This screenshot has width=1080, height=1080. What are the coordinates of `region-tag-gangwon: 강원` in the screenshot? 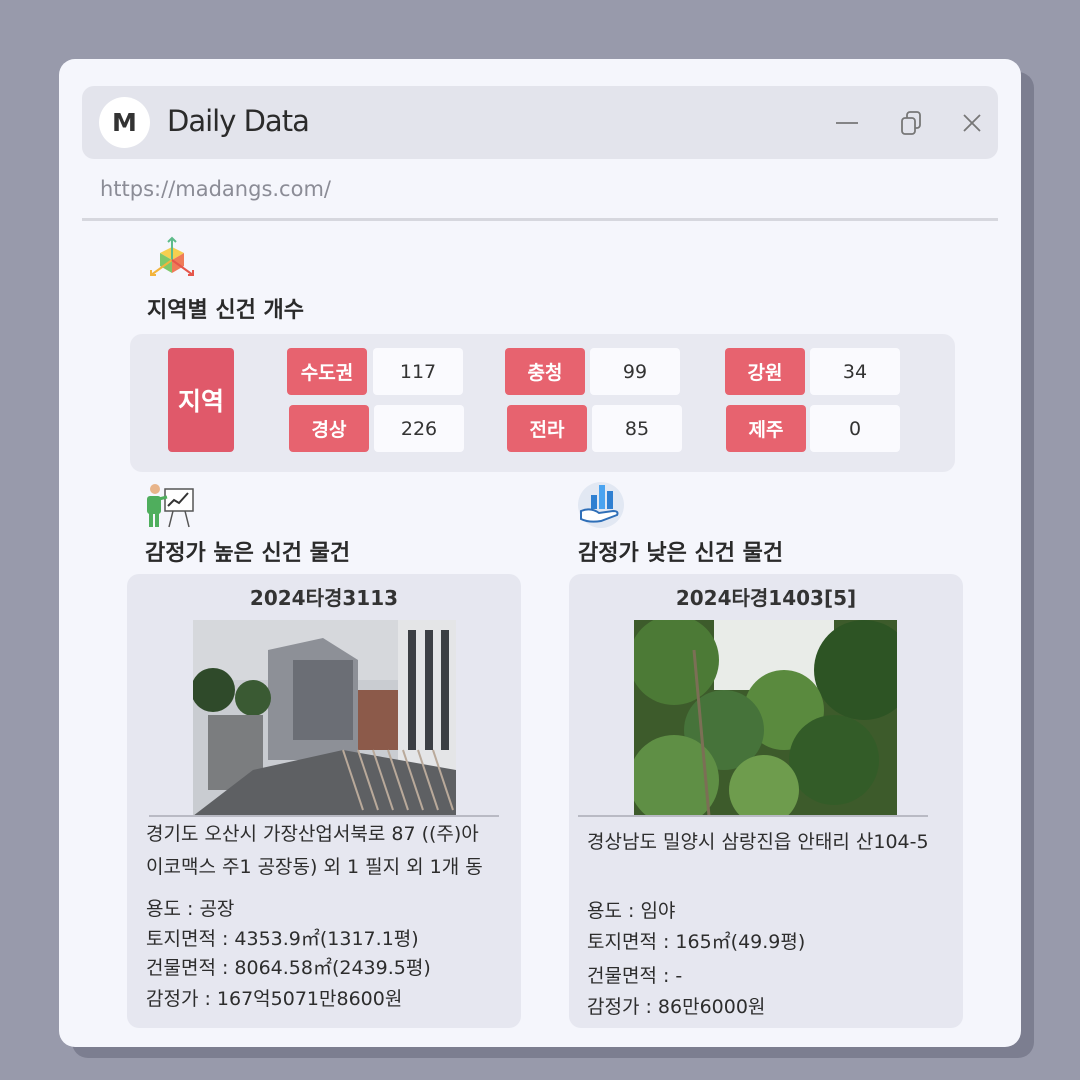 It's located at (765, 371).